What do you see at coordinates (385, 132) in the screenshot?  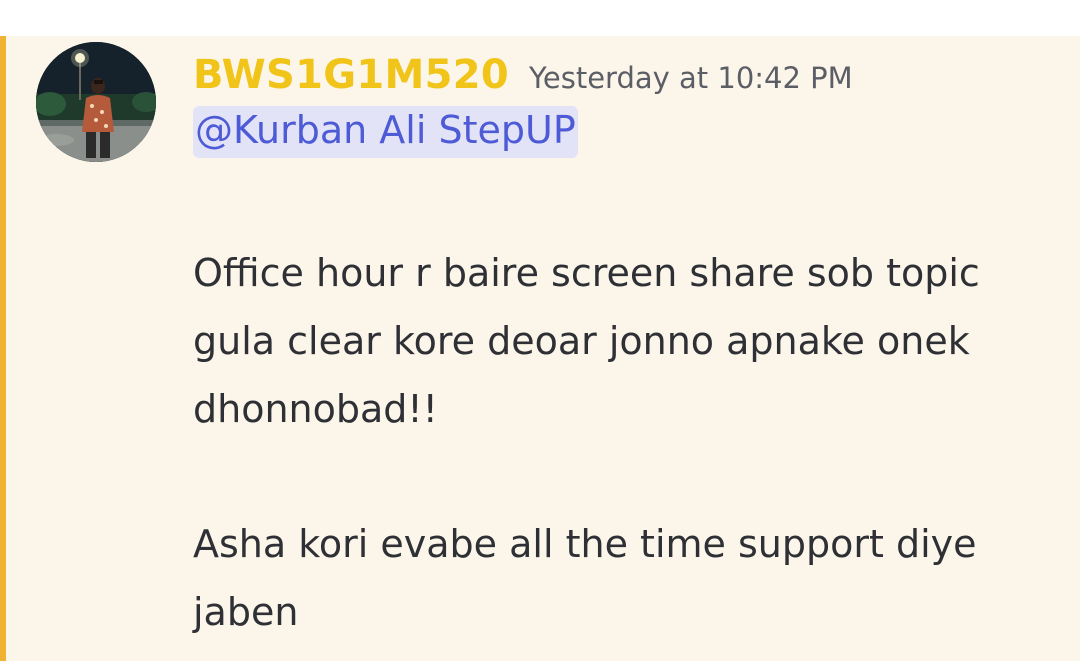 I see `user-mention: @Kurban Ali StepUP` at bounding box center [385, 132].